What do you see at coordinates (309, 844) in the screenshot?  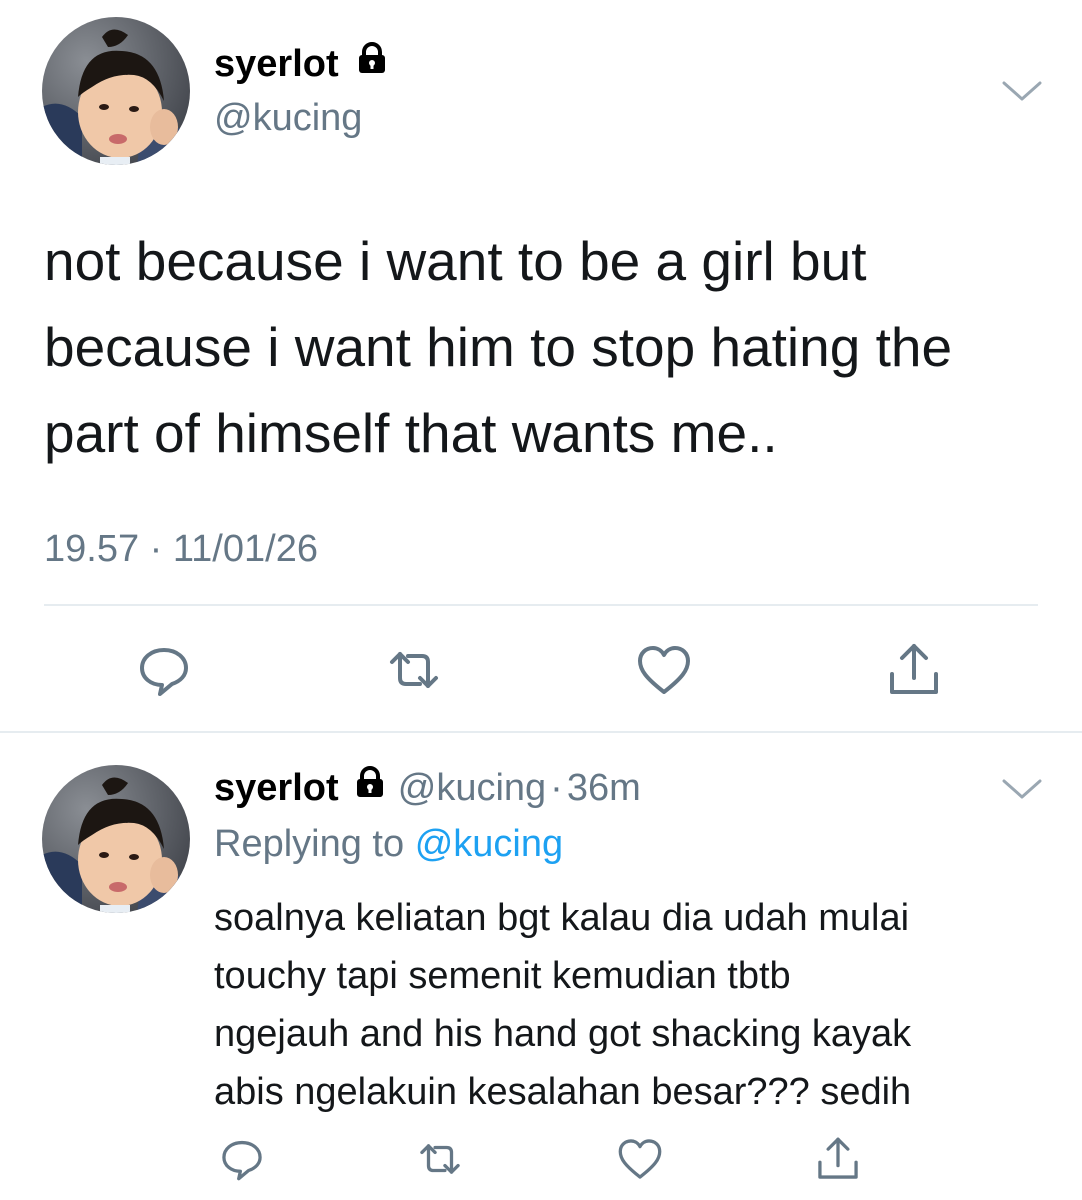 I see `replying-to-label: Replying to` at bounding box center [309, 844].